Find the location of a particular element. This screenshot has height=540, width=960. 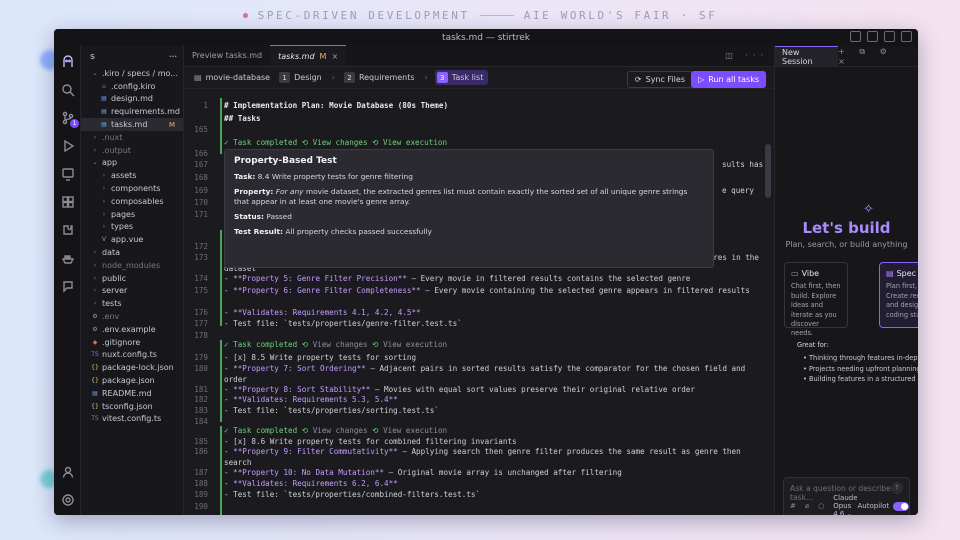

tree-item: › data is located at coordinates (132, 252).